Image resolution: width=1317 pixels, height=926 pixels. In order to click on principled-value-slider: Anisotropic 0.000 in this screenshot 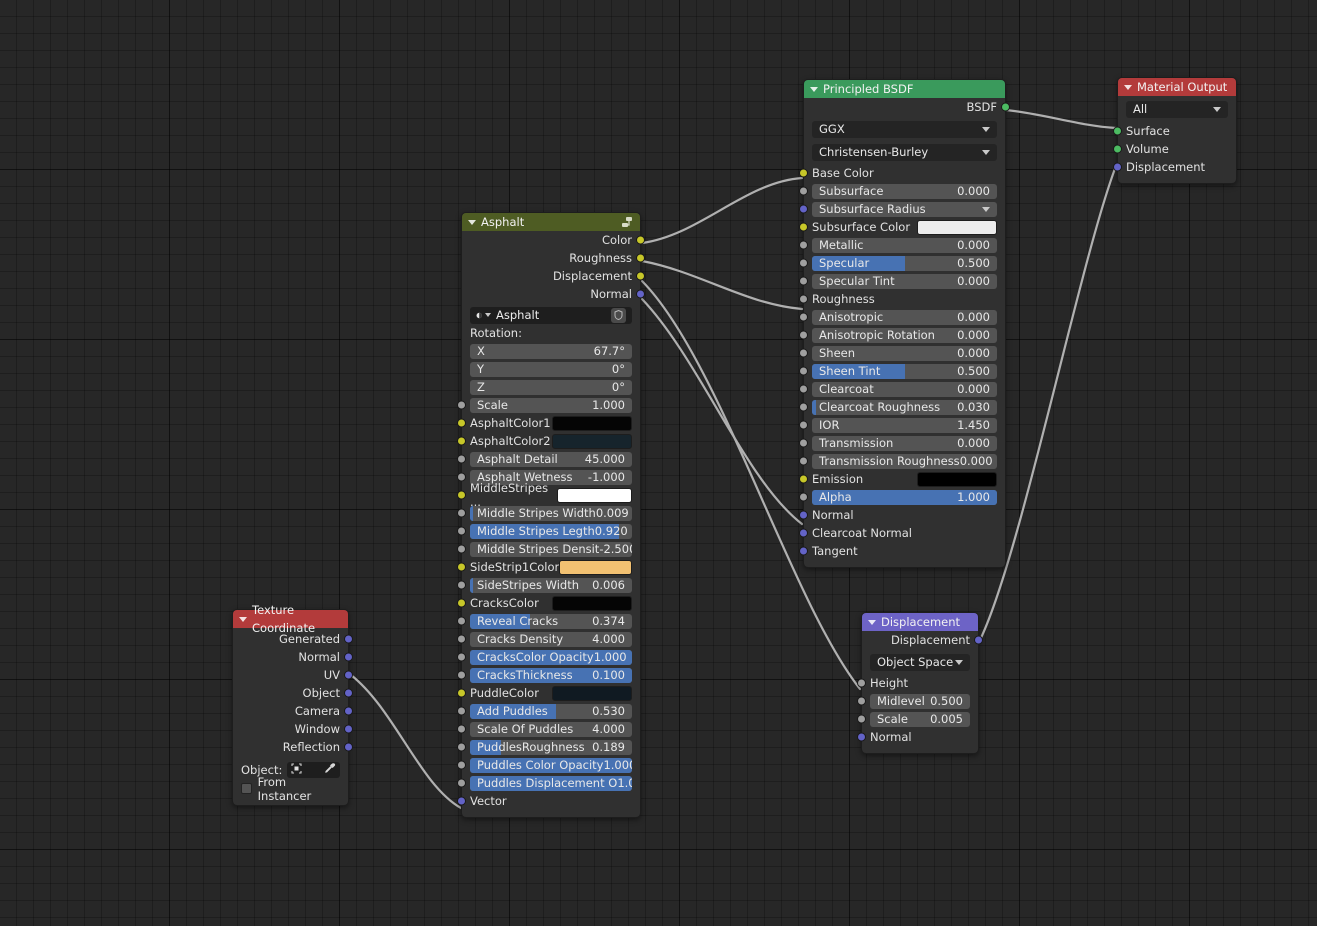, I will do `click(904, 317)`.